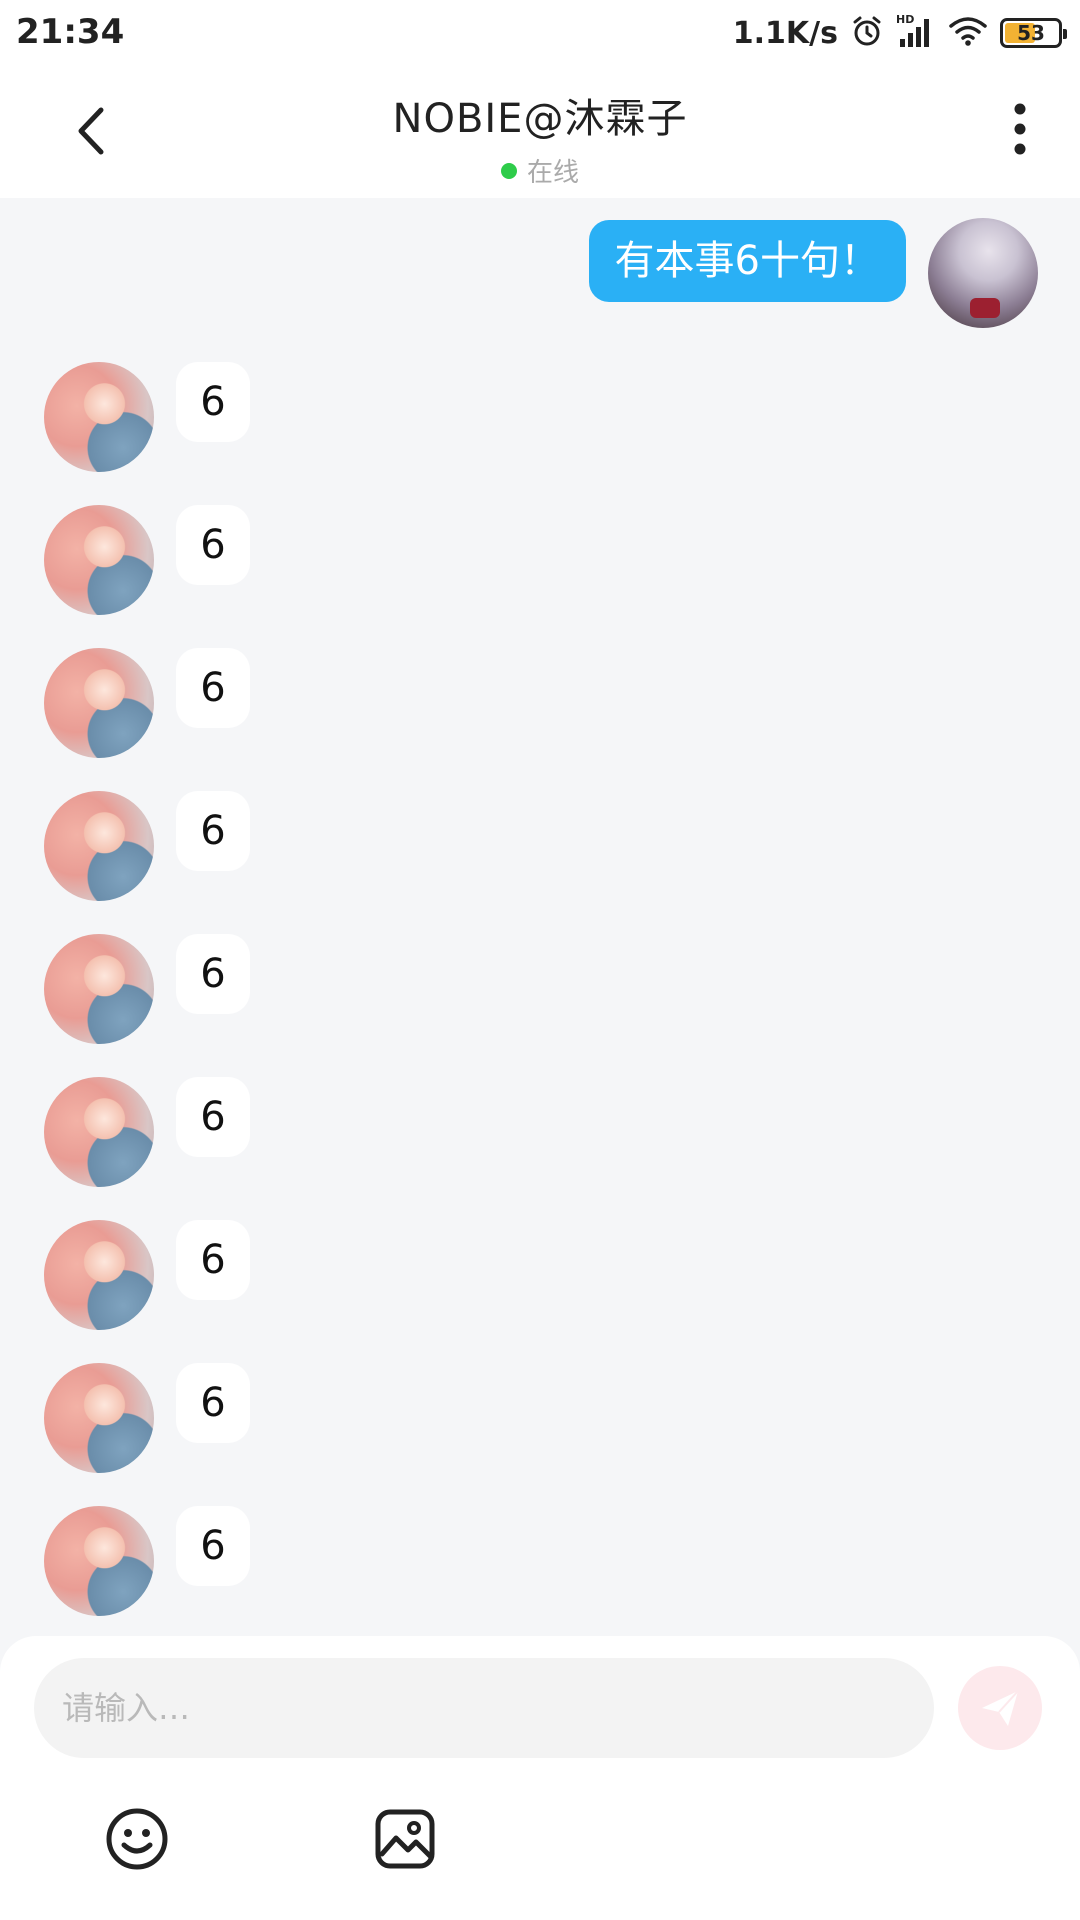 Image resolution: width=1080 pixels, height=1920 pixels. What do you see at coordinates (867, 33) in the screenshot?
I see `alarm-icon` at bounding box center [867, 33].